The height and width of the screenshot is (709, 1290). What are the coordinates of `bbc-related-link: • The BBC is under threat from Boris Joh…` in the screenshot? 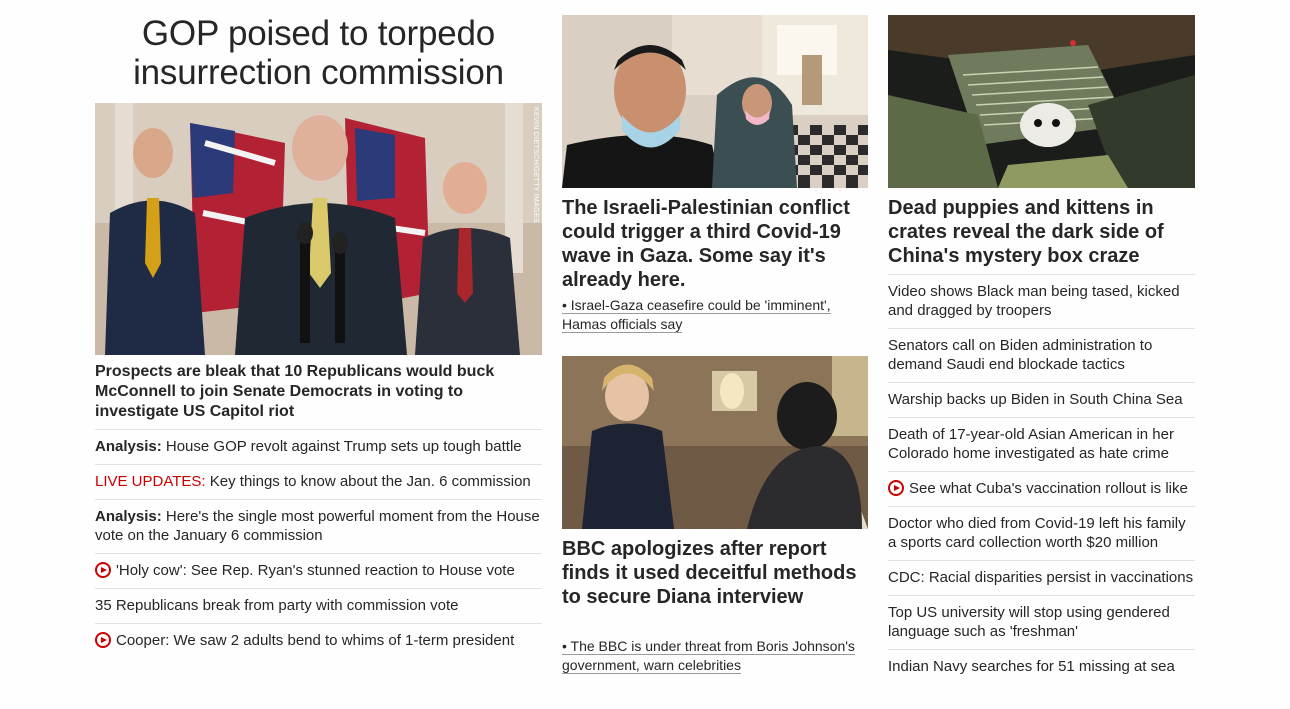 It's located at (715, 656).